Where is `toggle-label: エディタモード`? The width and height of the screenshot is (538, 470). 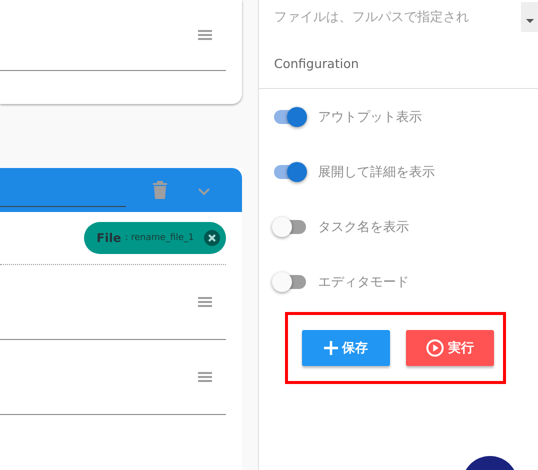
toggle-label: エディタモード is located at coordinates (363, 282).